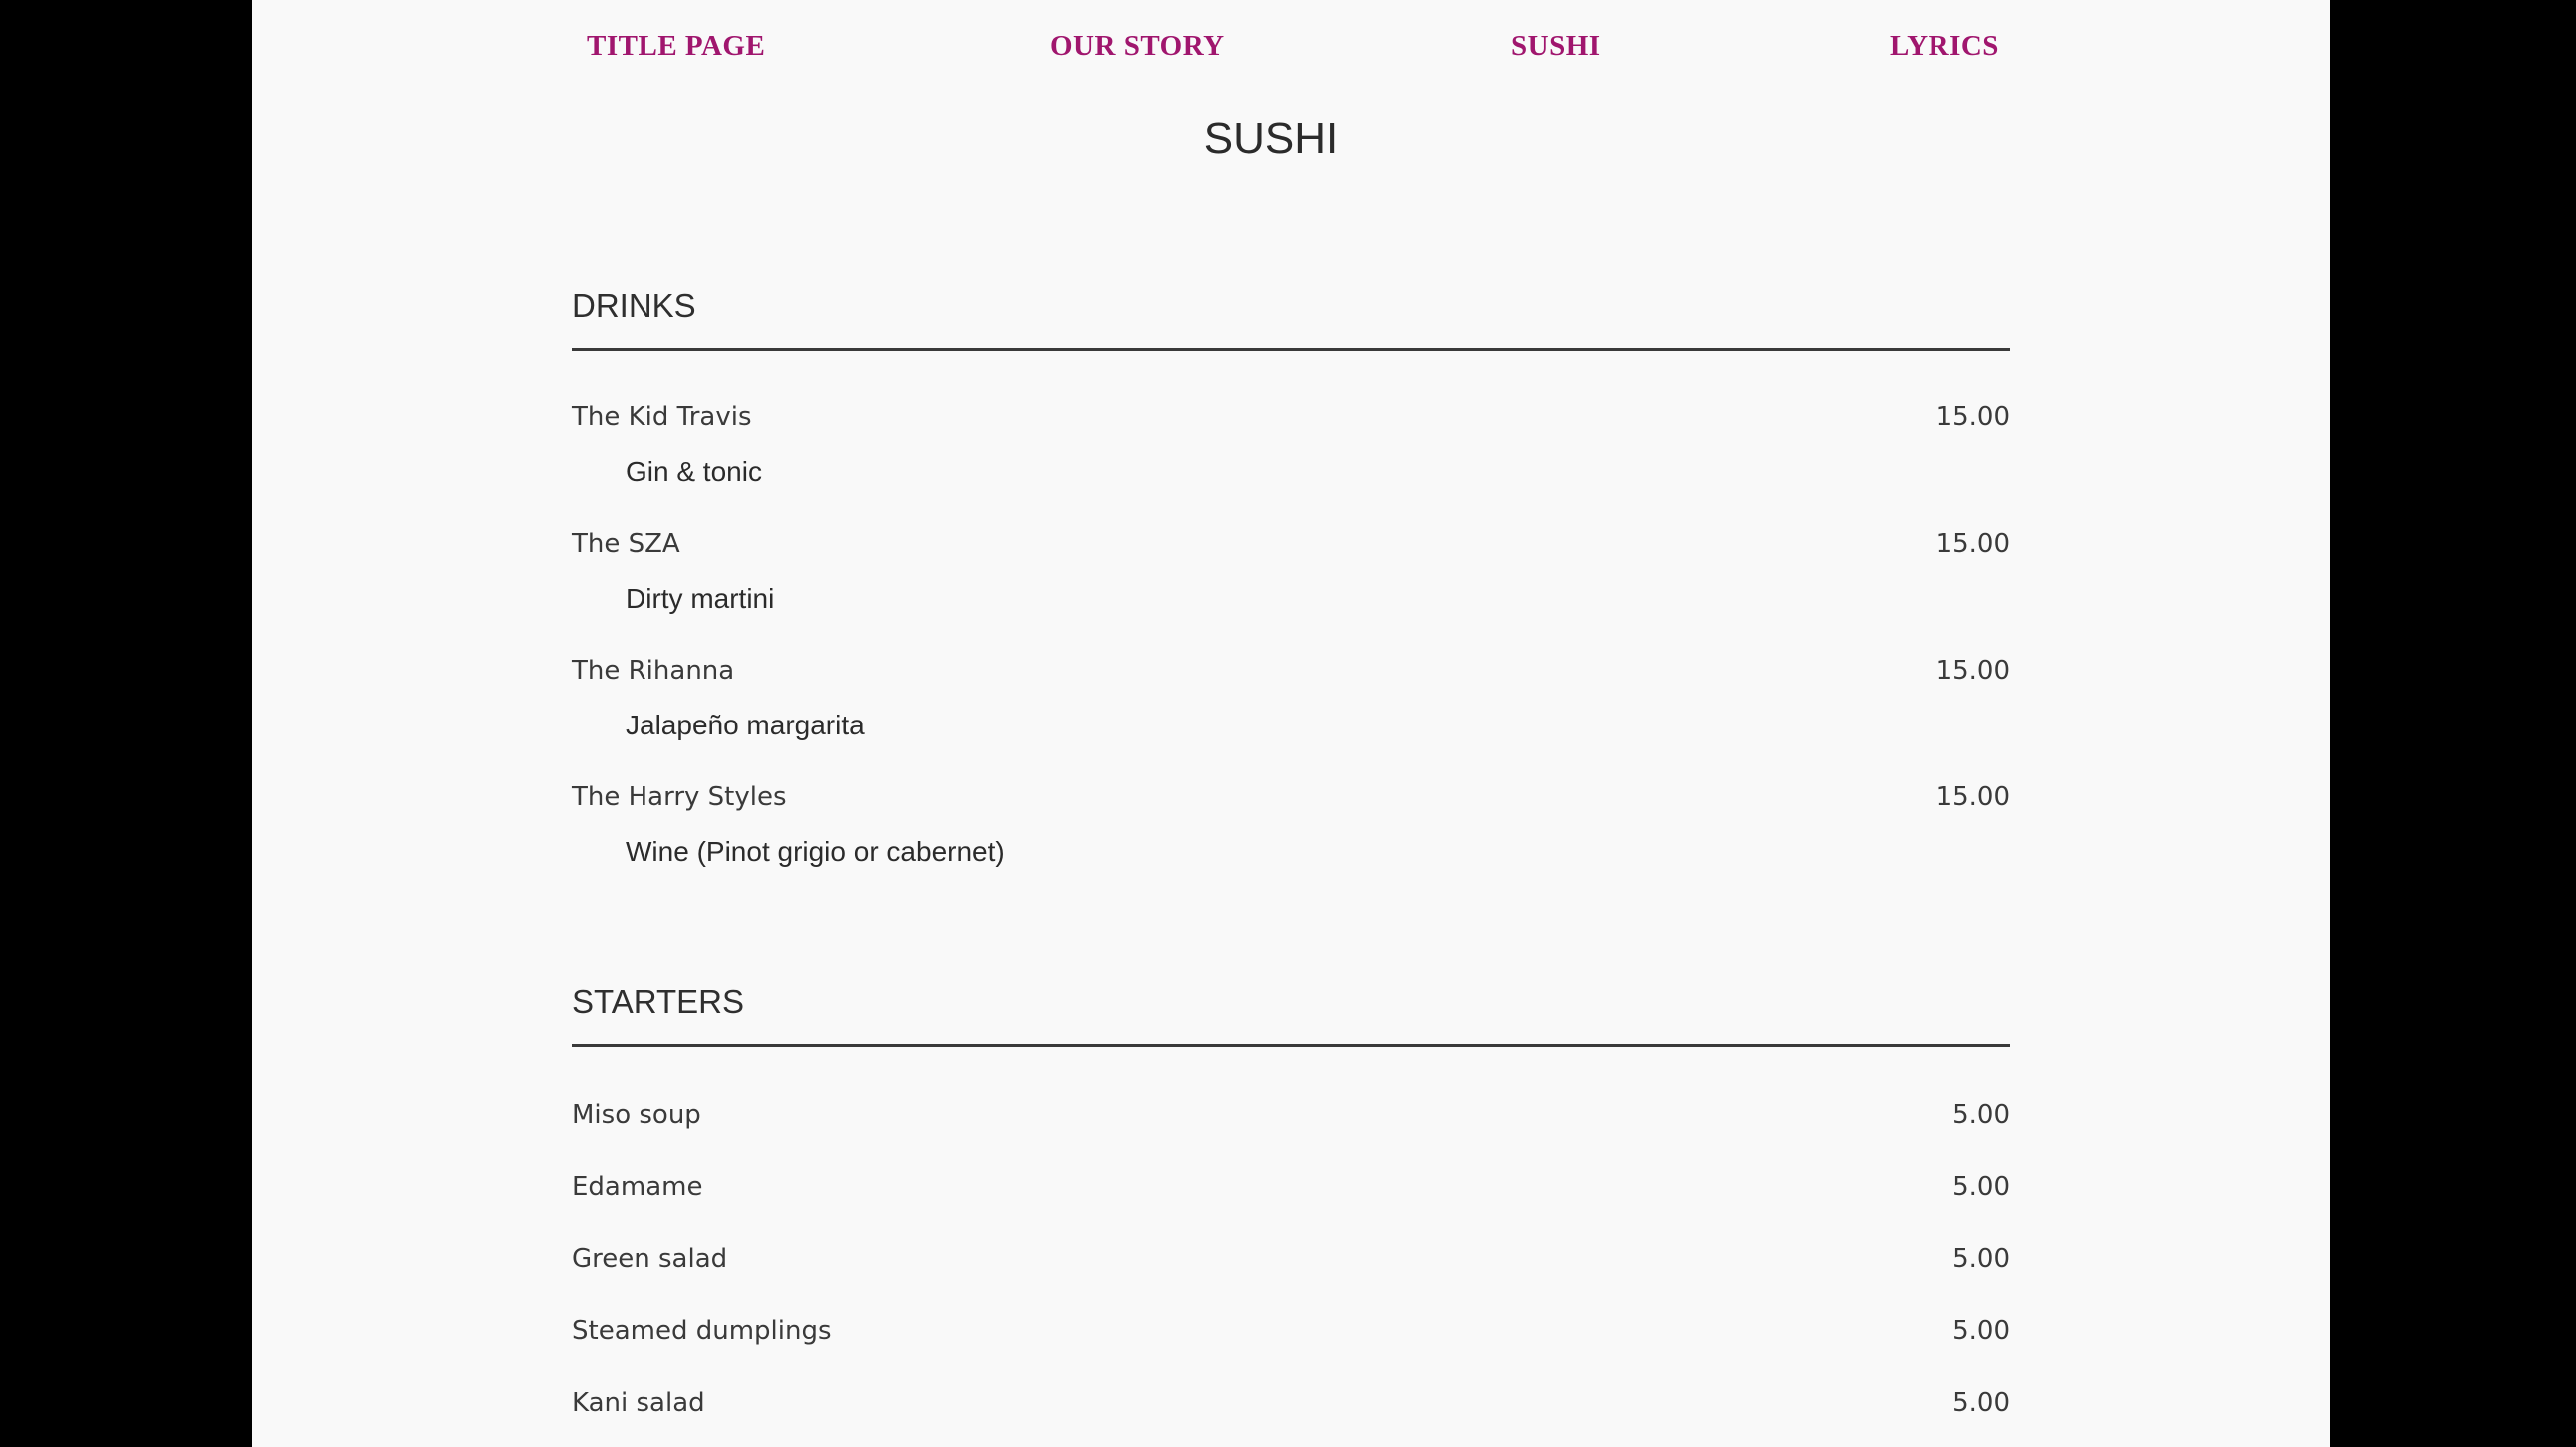  I want to click on menu-item-description: Dirty martini, so click(700, 598).